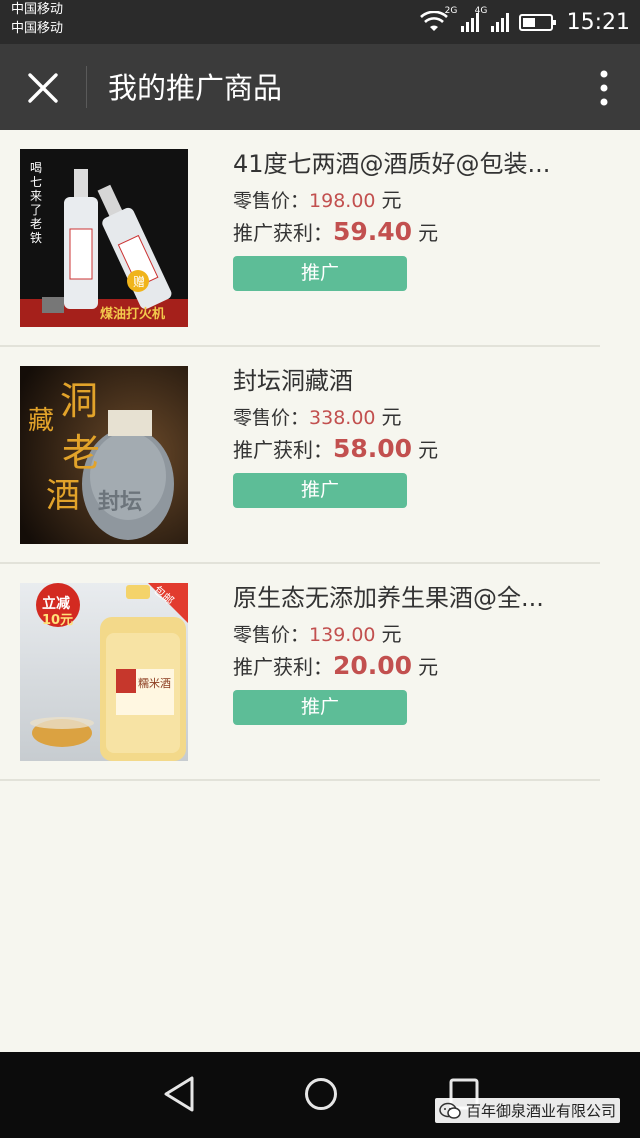 Image resolution: width=640 pixels, height=1138 pixels. I want to click on profit-row: 推广获利： 58.00 元, so click(413, 448).